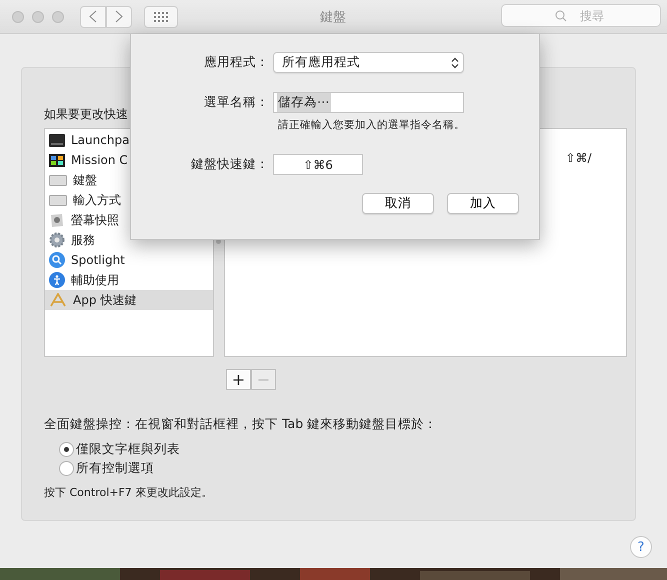 This screenshot has height=580, width=667. Describe the element at coordinates (581, 15) in the screenshot. I see `search-field: 搜尋` at that location.